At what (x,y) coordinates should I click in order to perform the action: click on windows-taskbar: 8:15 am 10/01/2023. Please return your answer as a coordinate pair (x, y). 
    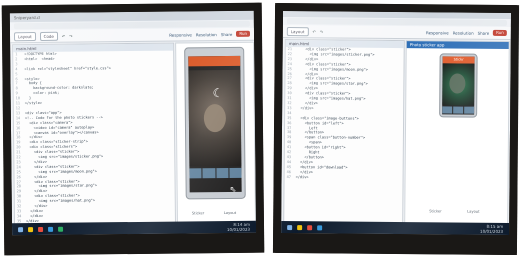
    Looking at the image, I should click on (395, 228).